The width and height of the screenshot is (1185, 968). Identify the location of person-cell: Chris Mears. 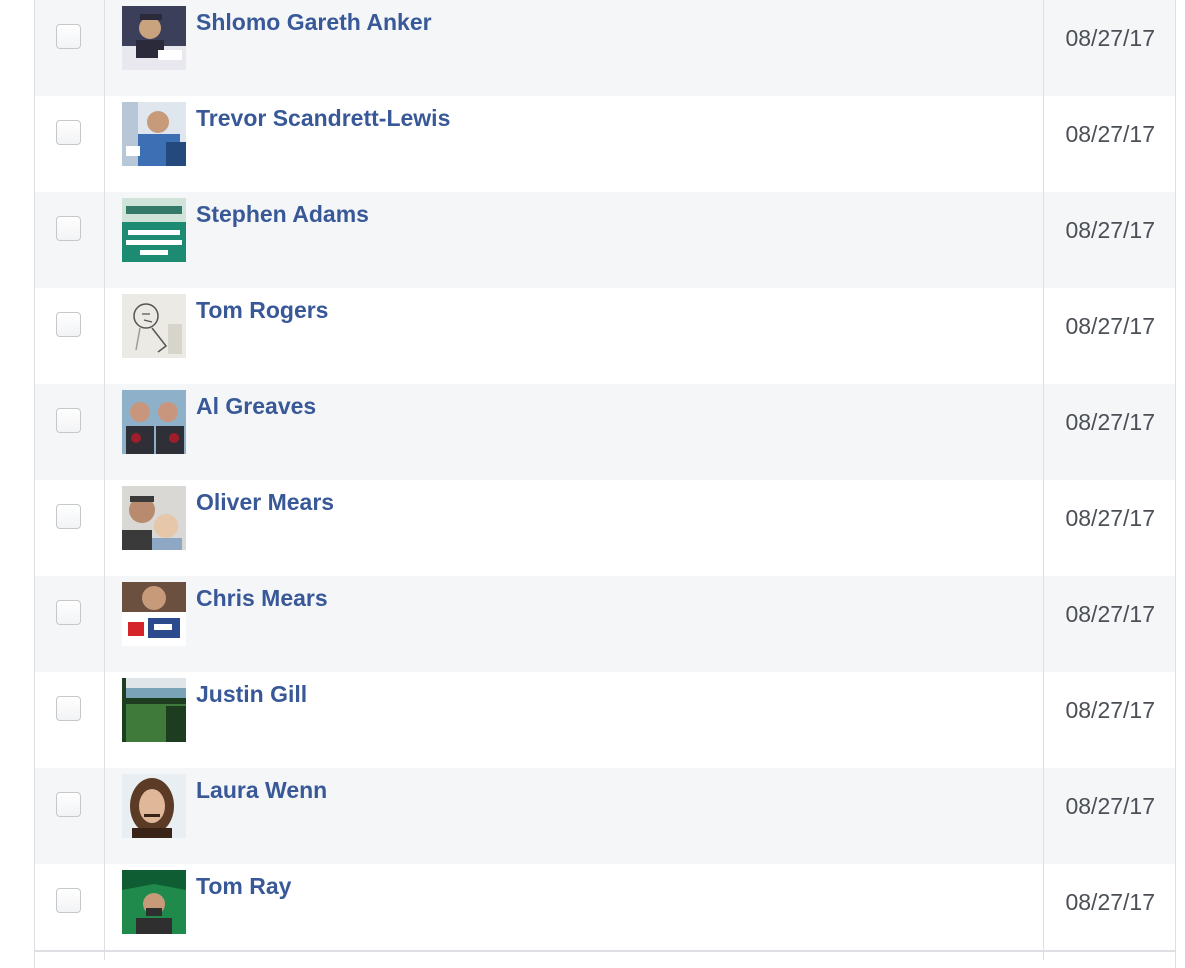
(574, 624).